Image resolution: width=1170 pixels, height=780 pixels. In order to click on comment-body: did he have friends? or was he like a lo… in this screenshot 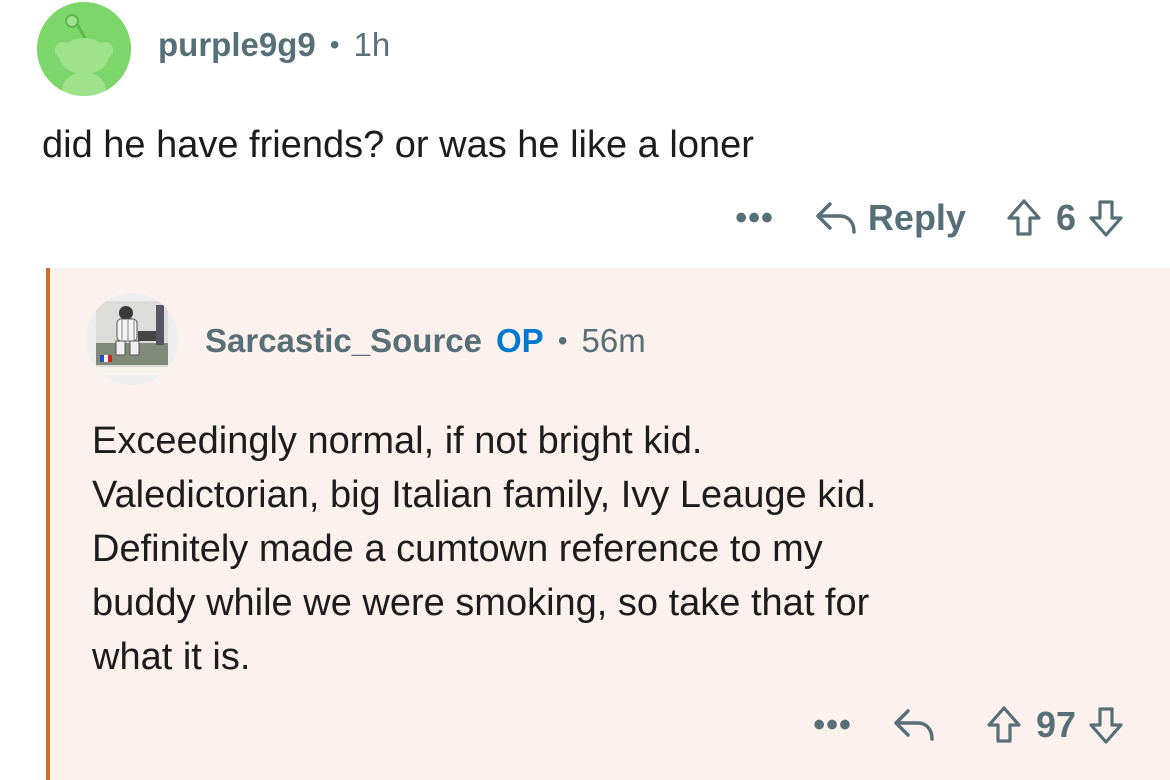, I will do `click(398, 145)`.